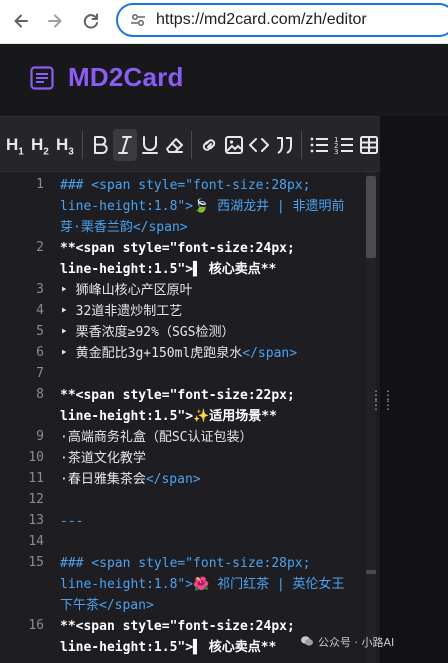 This screenshot has width=448, height=663. I want to click on code-line: ‣ 狮峰山核心产区原叶, so click(210, 290).